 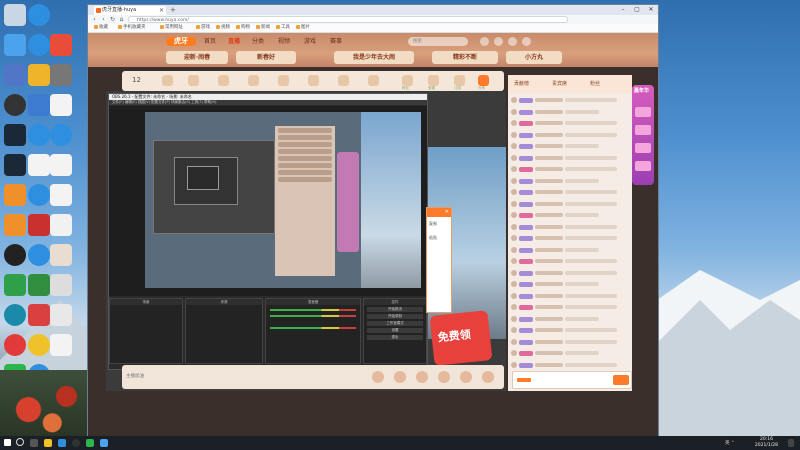 What do you see at coordinates (243, 28) in the screenshot?
I see `bookmark-item: 购物` at bounding box center [243, 28].